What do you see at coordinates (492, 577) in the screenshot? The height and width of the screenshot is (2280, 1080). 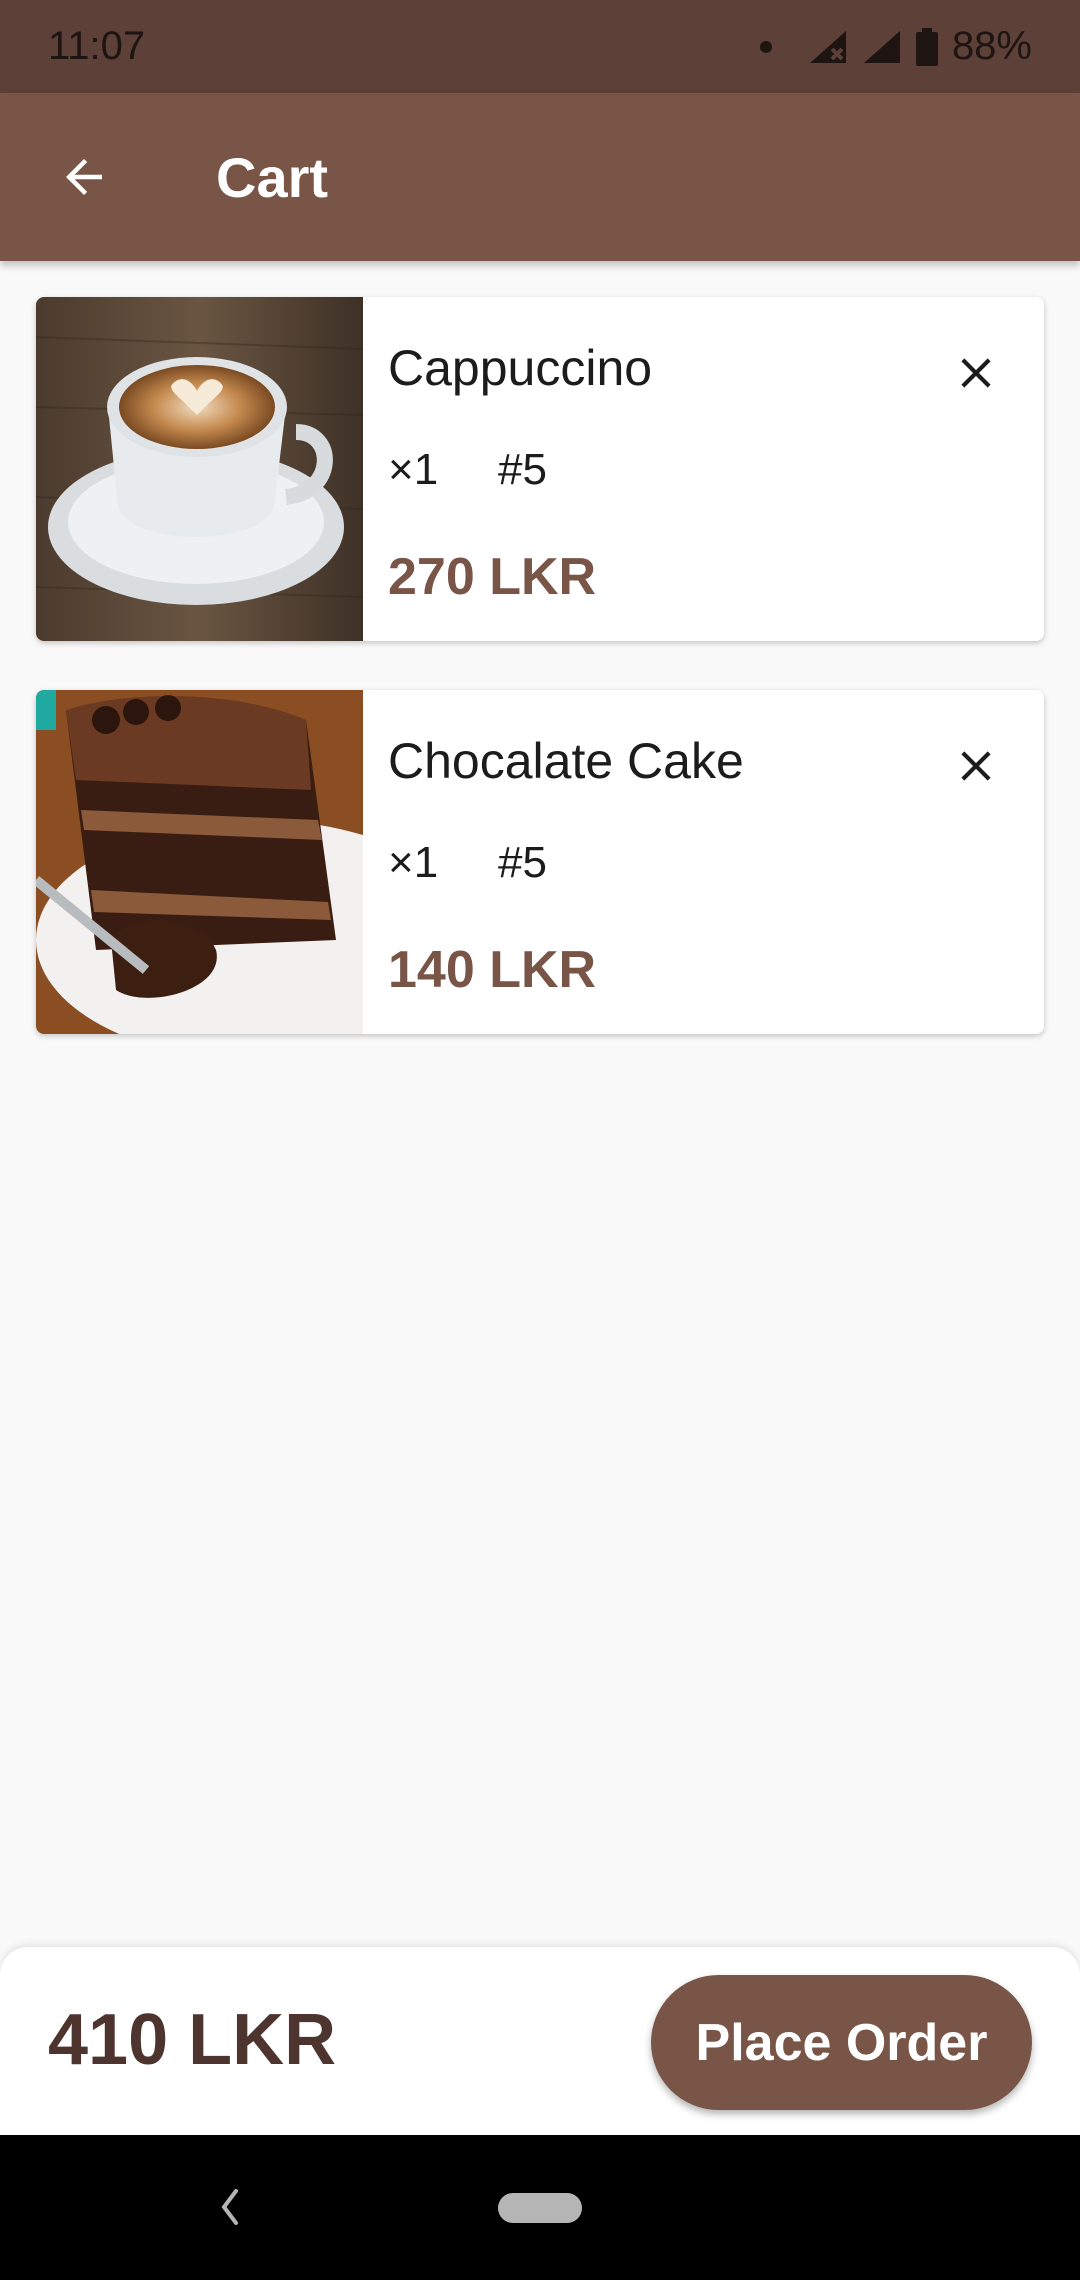 I see `item-price: 270 LKR` at bounding box center [492, 577].